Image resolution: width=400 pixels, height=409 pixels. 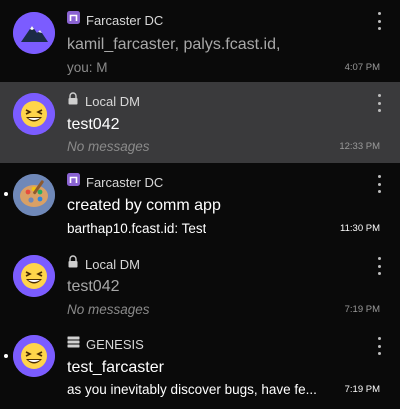 What do you see at coordinates (115, 344) in the screenshot?
I see `thread-type-label: GENESIS` at bounding box center [115, 344].